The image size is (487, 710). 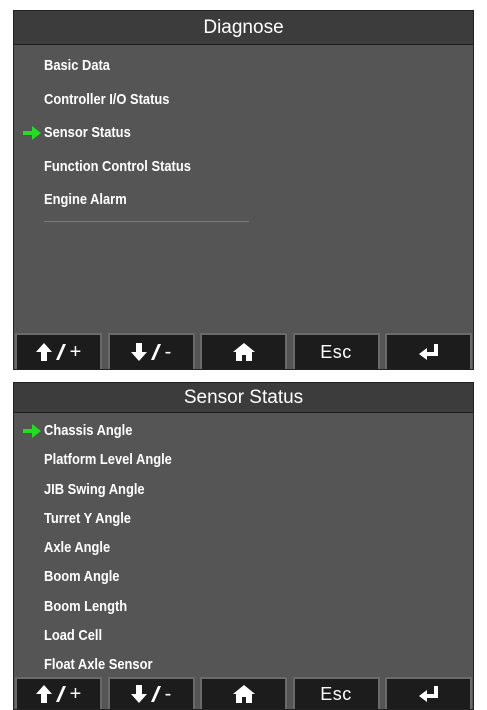 What do you see at coordinates (243, 430) in the screenshot?
I see `menu-item-chassis-angle: Chassis Angle` at bounding box center [243, 430].